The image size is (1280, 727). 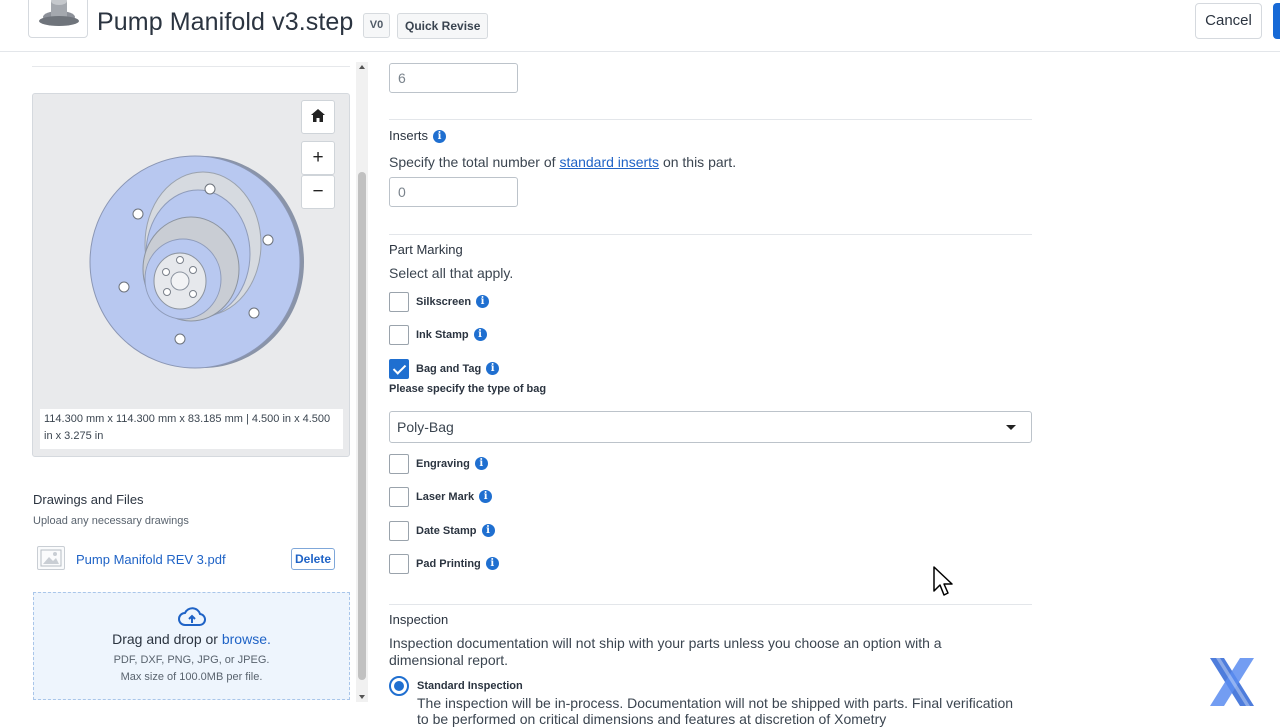 I want to click on dropzone-text: Drag and drop or browse., so click(x=191, y=639).